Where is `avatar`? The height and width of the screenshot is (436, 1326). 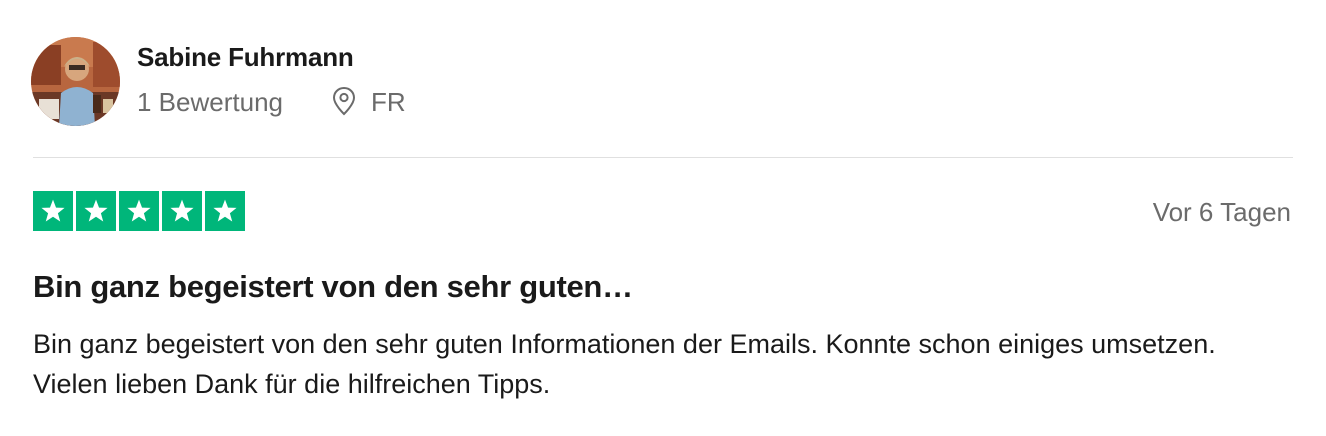
avatar is located at coordinates (75, 81).